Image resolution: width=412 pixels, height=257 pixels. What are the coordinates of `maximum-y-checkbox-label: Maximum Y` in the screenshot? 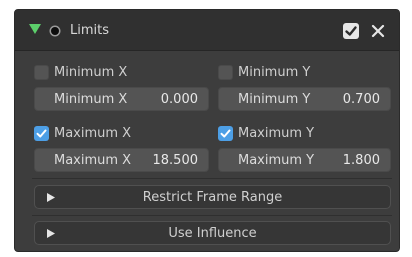 It's located at (276, 133).